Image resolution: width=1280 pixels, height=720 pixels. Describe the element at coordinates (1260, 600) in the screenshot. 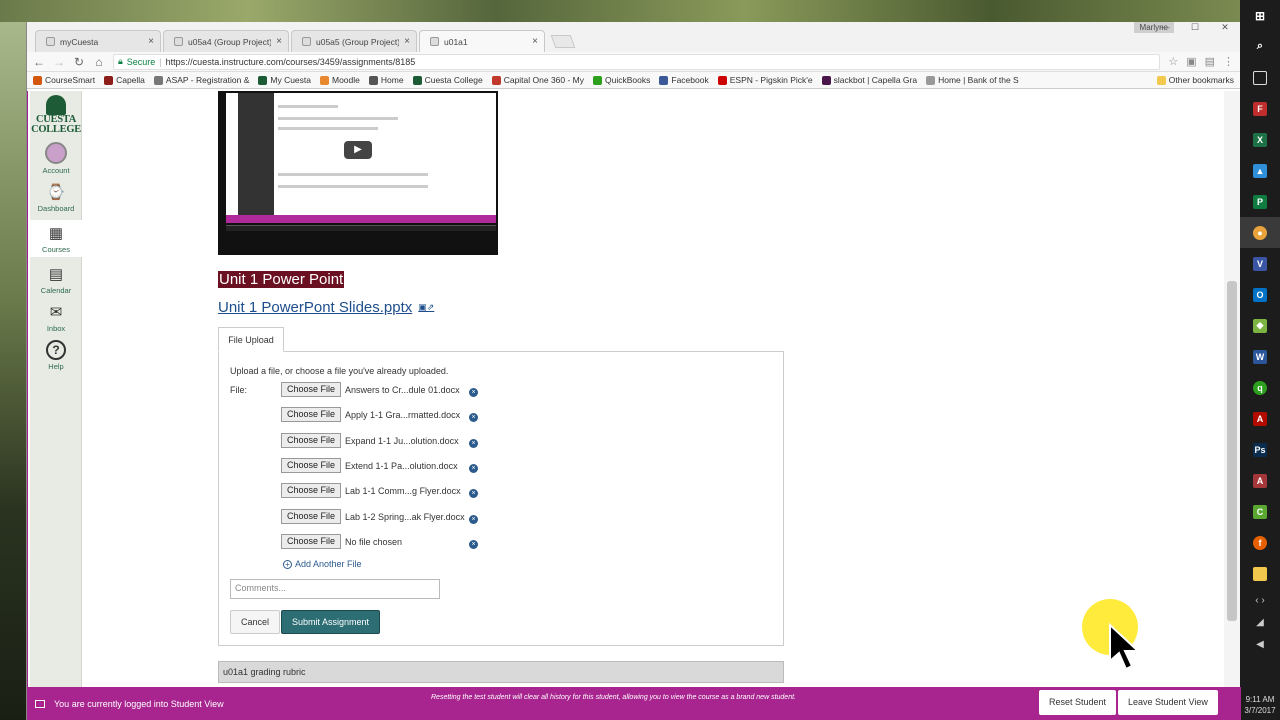

I see `tray-overflow-icon: ‹ ›` at that location.